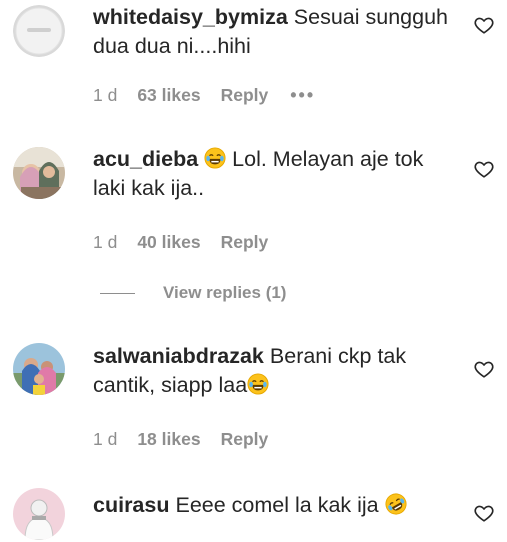 Image resolution: width=507 pixels, height=542 pixels. I want to click on view-replies-button: View replies (1), so click(193, 293).